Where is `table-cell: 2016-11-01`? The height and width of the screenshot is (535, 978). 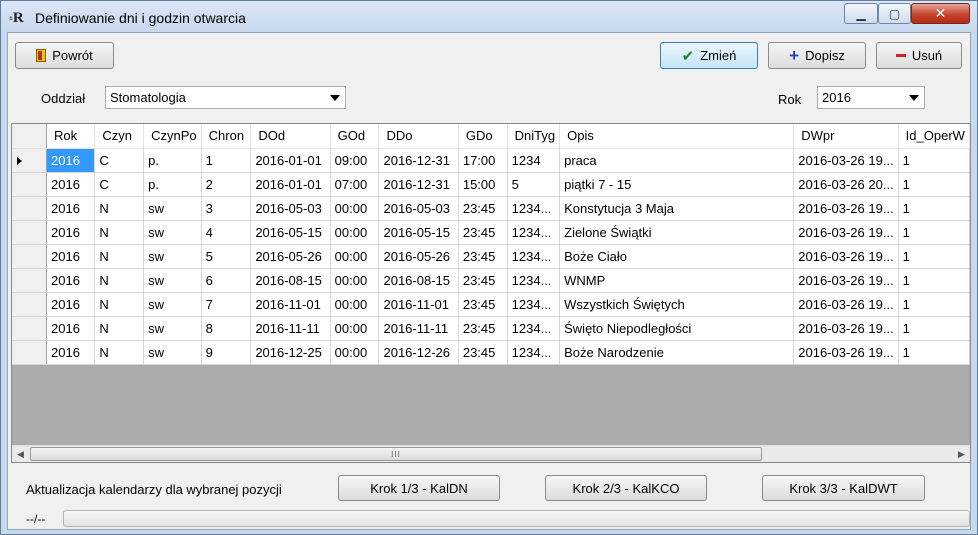 table-cell: 2016-11-01 is located at coordinates (290, 304).